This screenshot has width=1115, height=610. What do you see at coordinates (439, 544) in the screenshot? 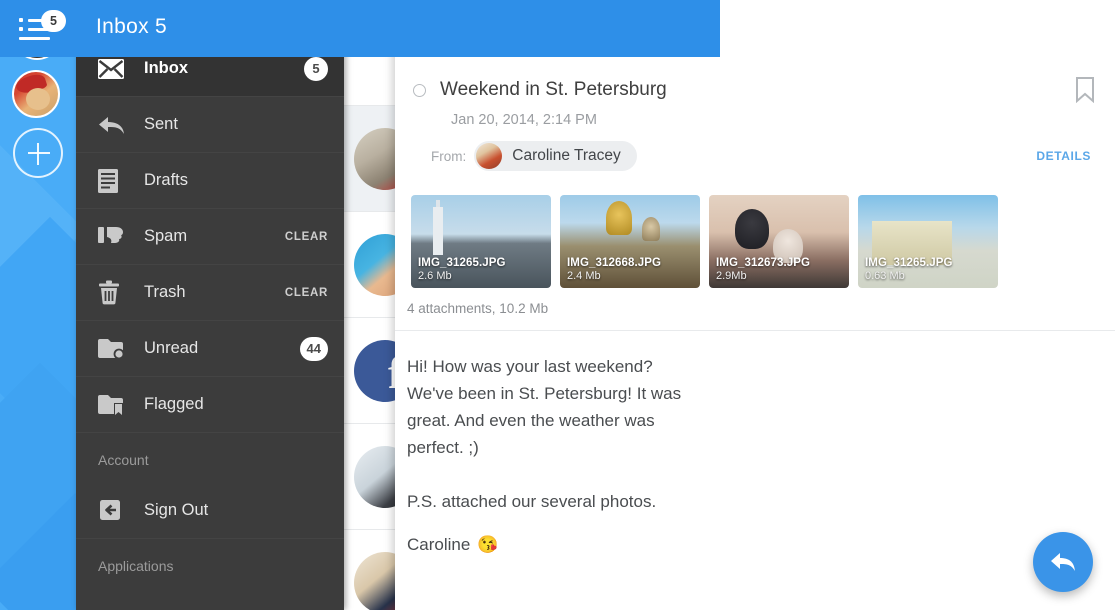
I see `signature-name: Caroline` at bounding box center [439, 544].